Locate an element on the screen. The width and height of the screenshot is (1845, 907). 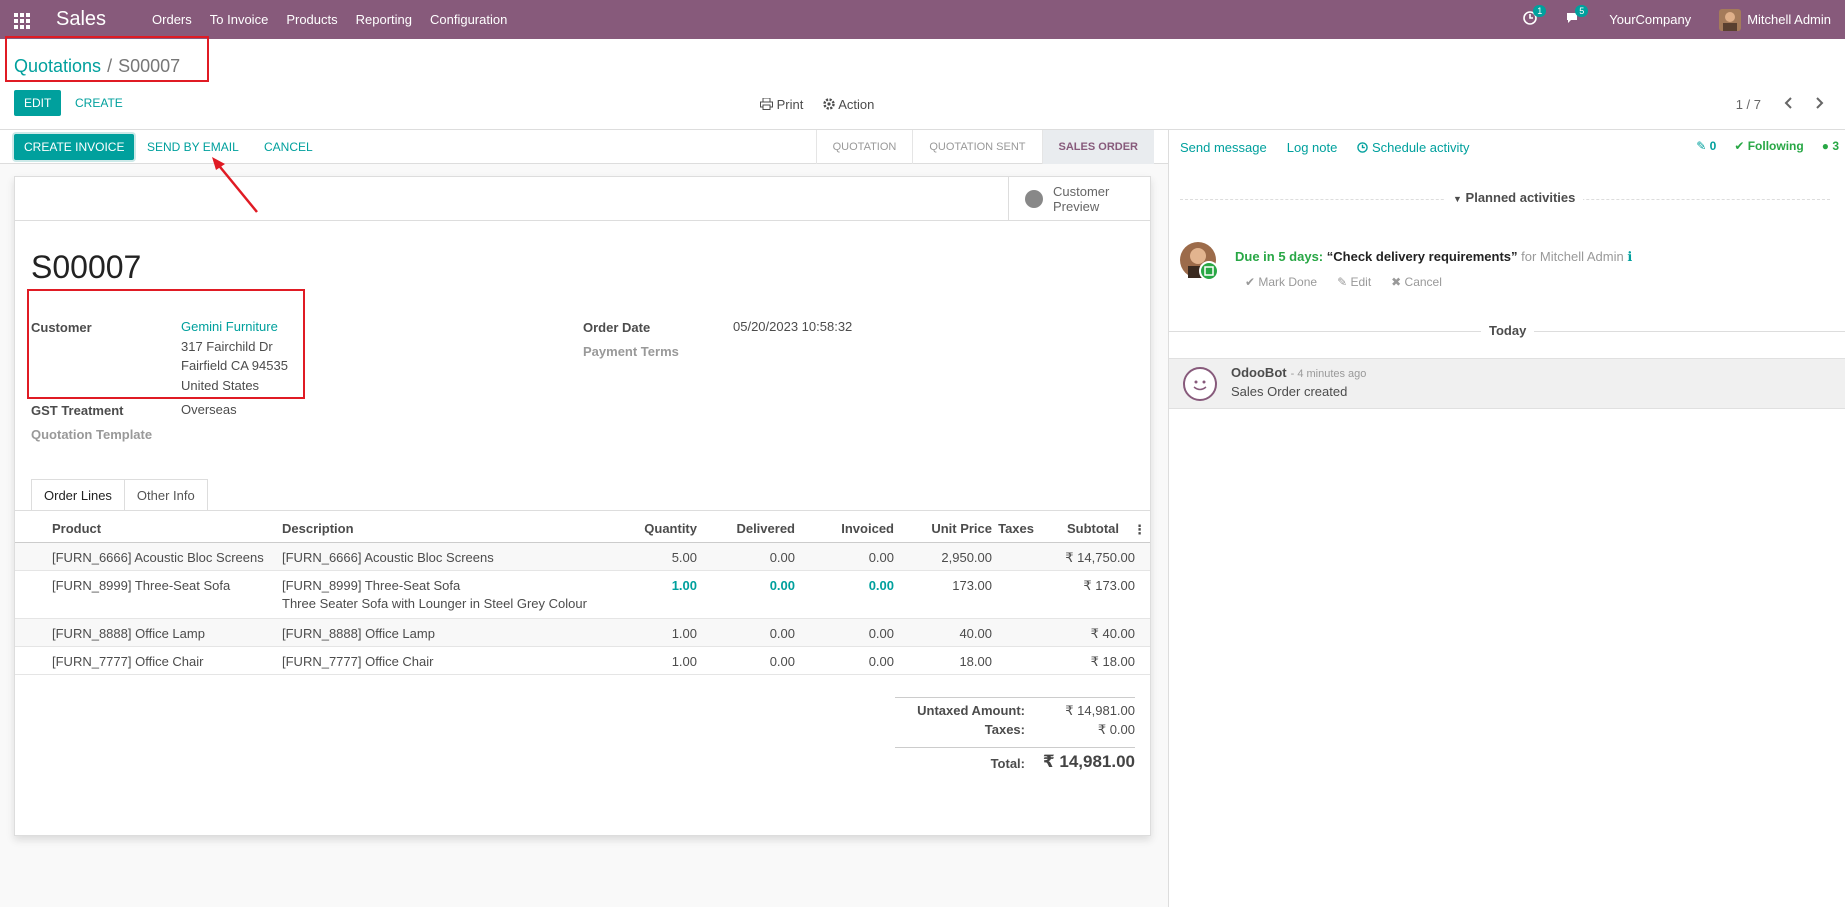
today-label: Today is located at coordinates (1508, 330).